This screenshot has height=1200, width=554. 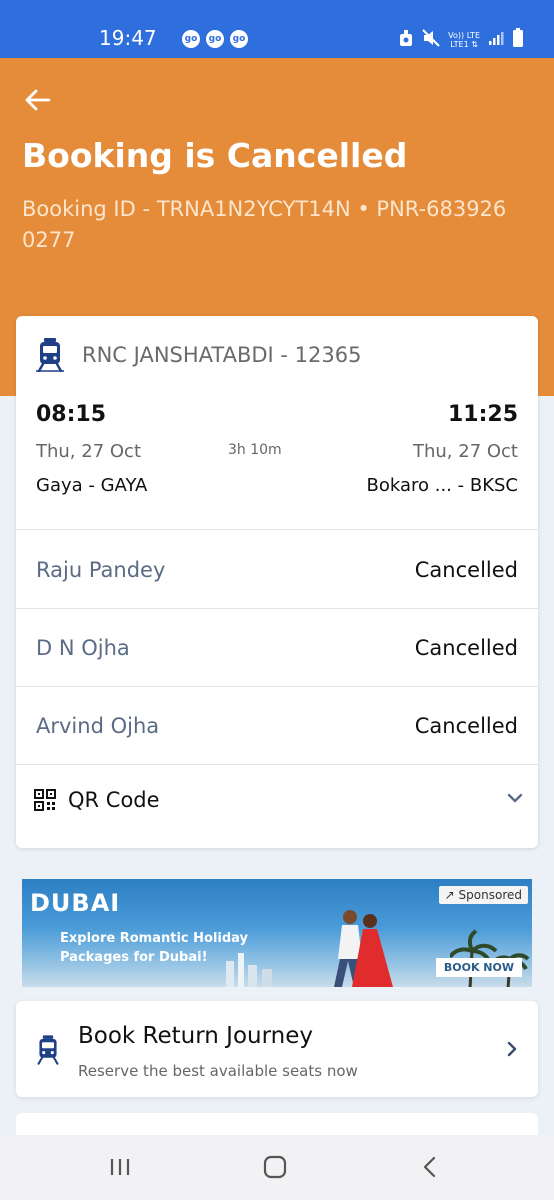 What do you see at coordinates (218, 1071) in the screenshot?
I see `return-journey-subtitle: Reserve the best available seats now` at bounding box center [218, 1071].